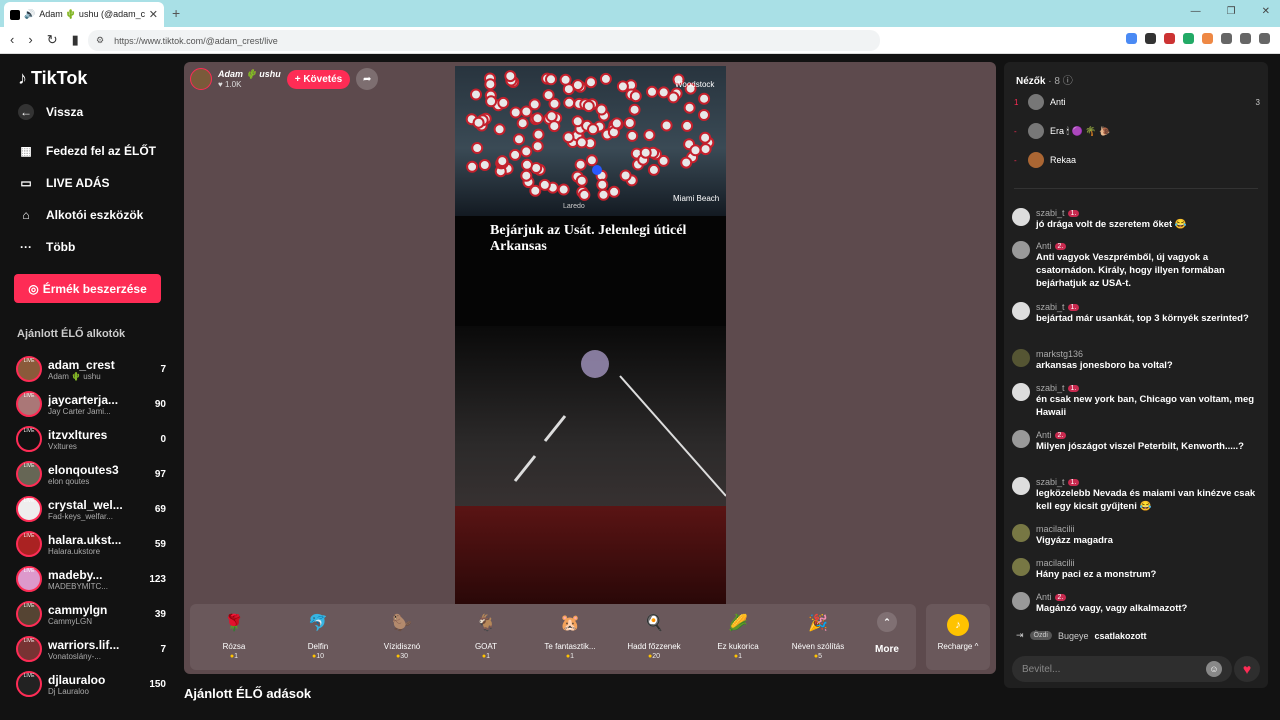 This screenshot has height=720, width=1280. What do you see at coordinates (26, 215) in the screenshot?
I see `home-icon: ⌂` at bounding box center [26, 215].